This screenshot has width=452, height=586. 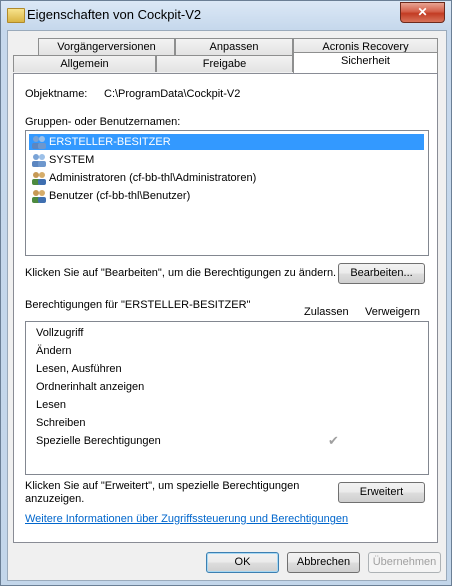 I want to click on permission-row: Spezielle Berechtigungen, so click(x=98, y=441).